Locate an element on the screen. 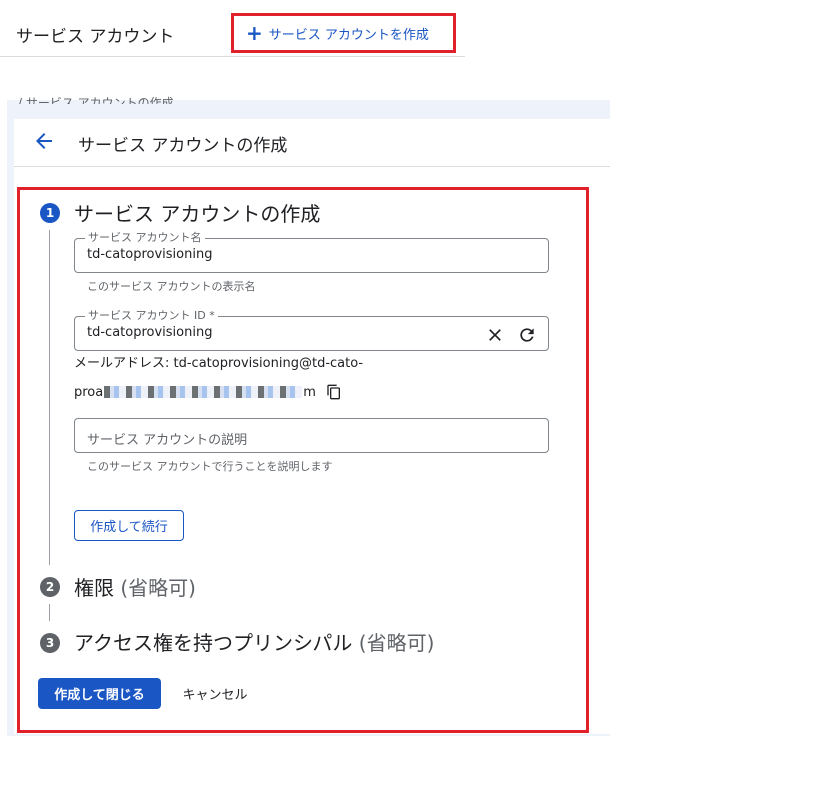  service-account-id-label: サービス アカウント ID * is located at coordinates (151, 316).